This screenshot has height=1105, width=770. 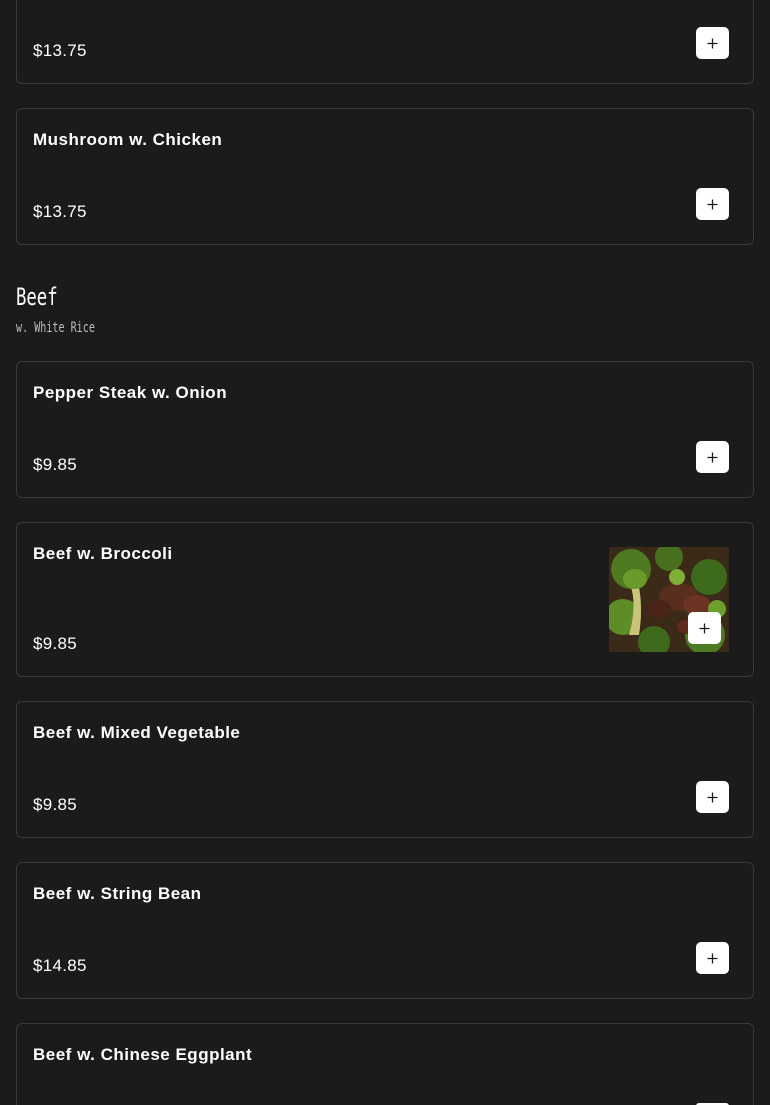 What do you see at coordinates (385, 930) in the screenshot?
I see `menu-item-card: Beef w. String Bean $14.85` at bounding box center [385, 930].